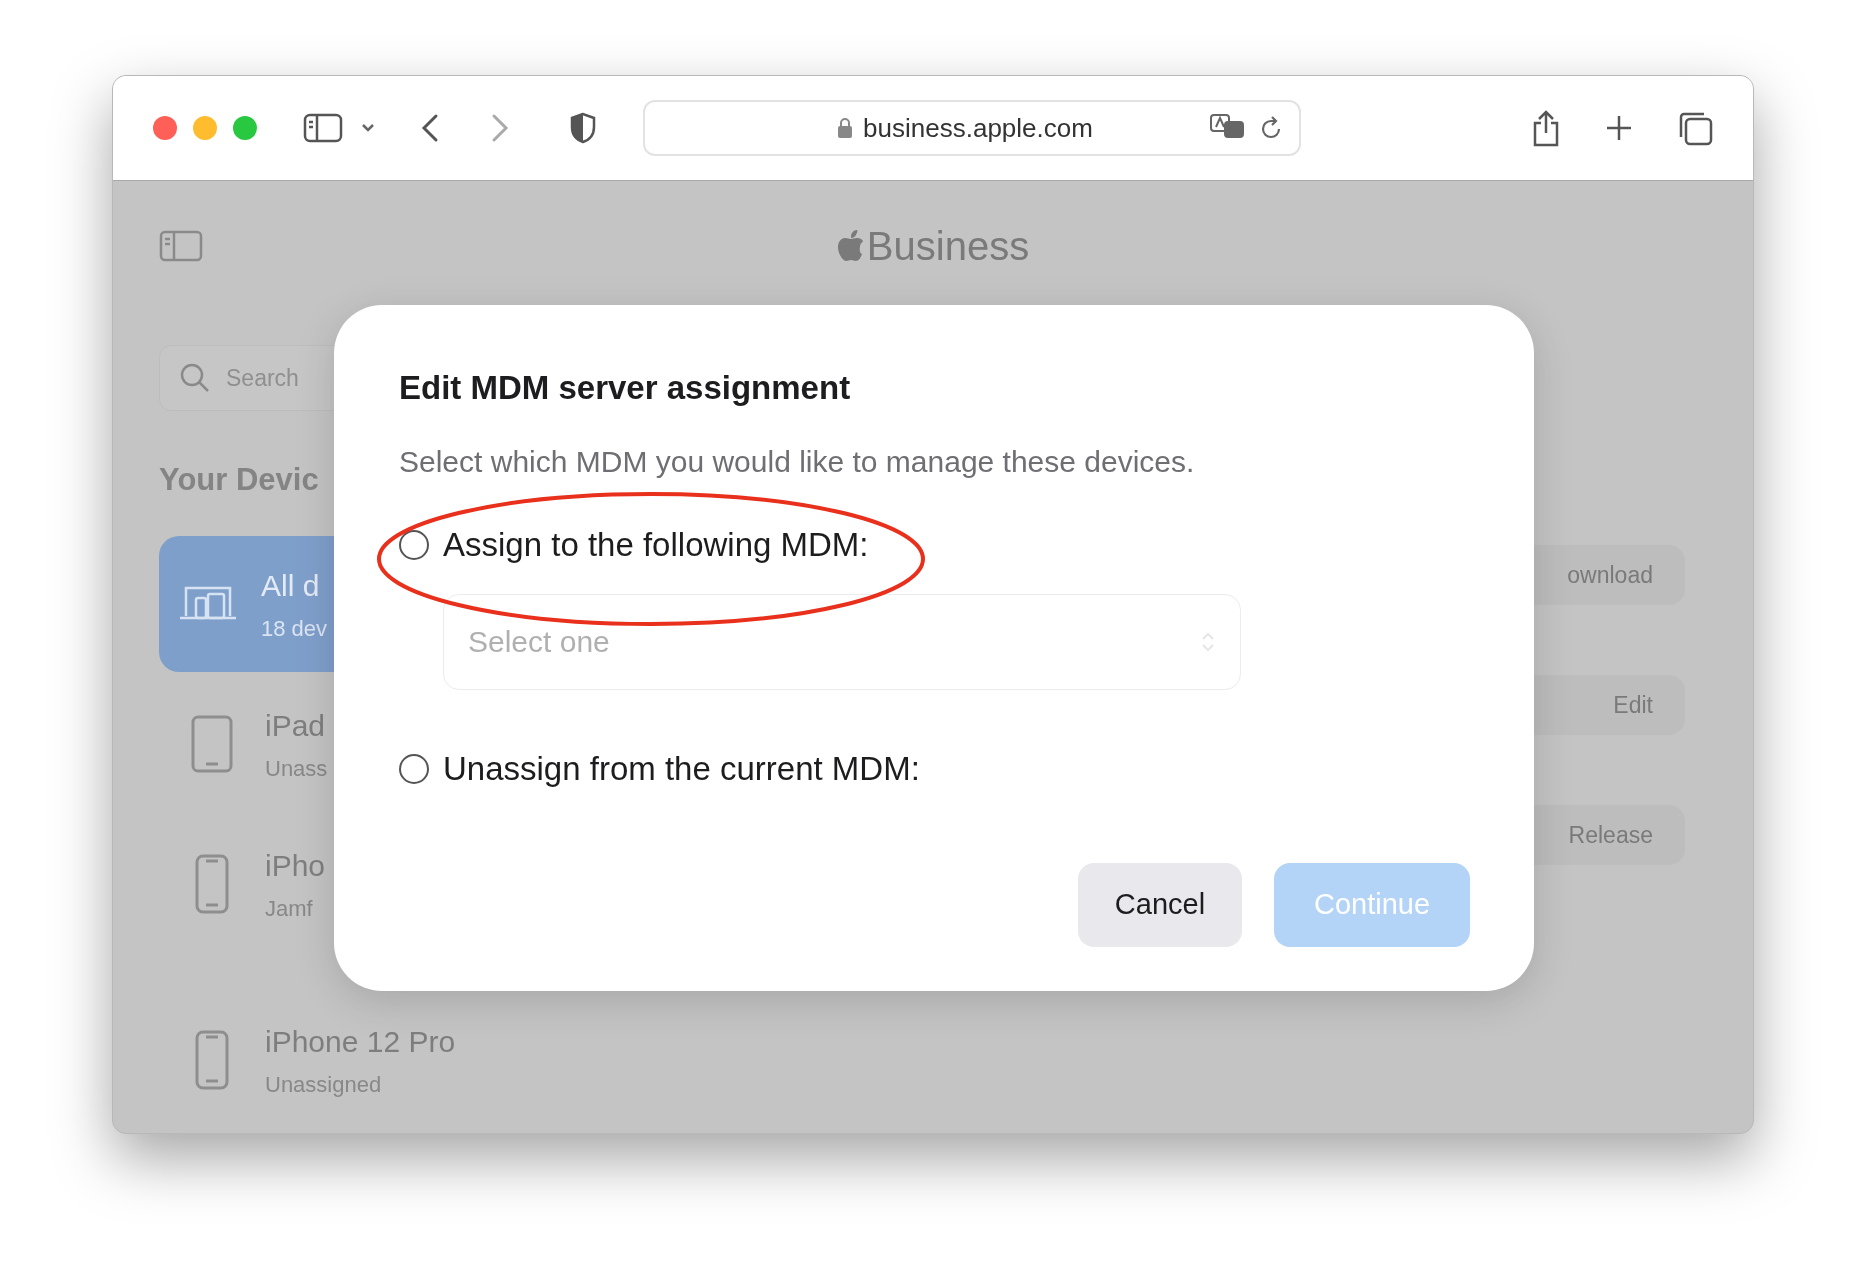 The image size is (1866, 1282). What do you see at coordinates (296, 725) in the screenshot?
I see `device-name: iPad` at bounding box center [296, 725].